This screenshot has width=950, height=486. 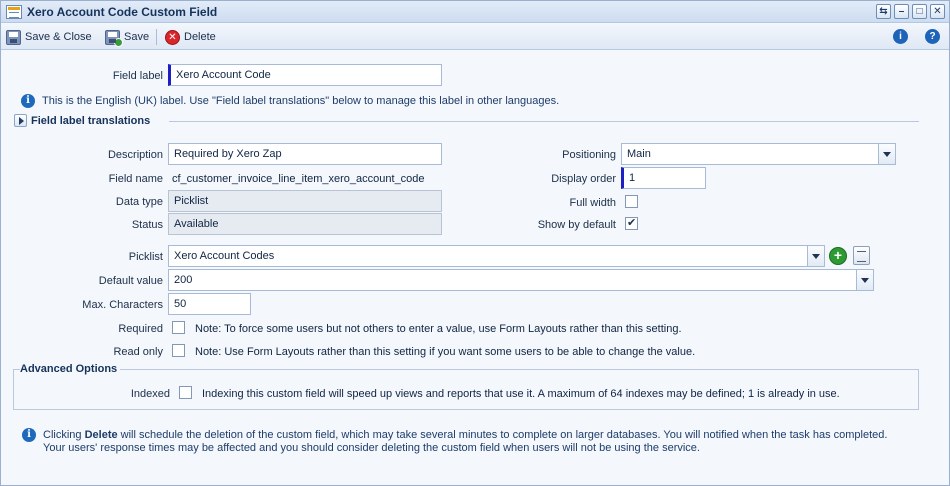 I want to click on description-label: Description, so click(x=135, y=155).